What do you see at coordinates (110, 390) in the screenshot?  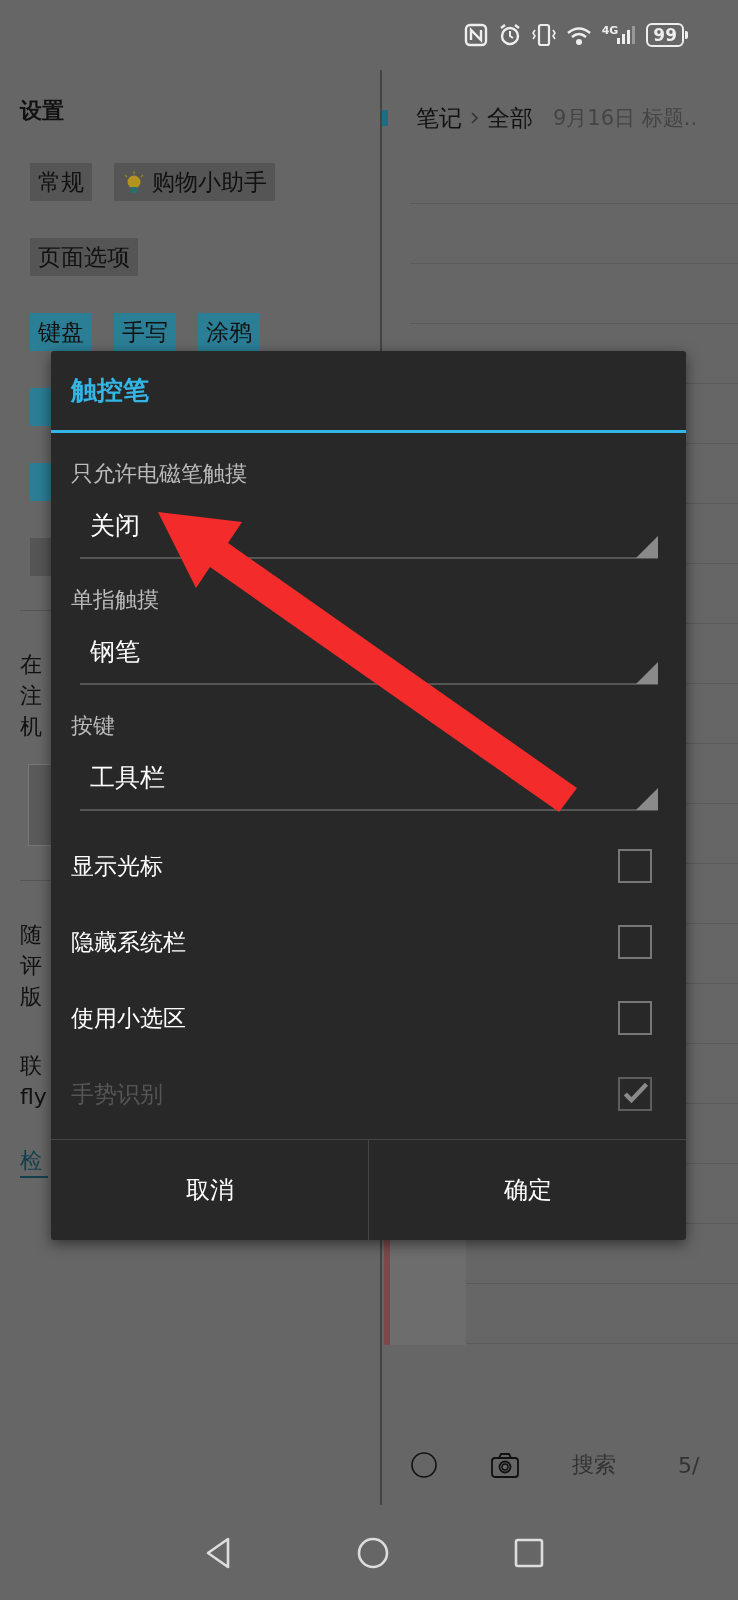 I see `dialog-title: 触控笔` at bounding box center [110, 390].